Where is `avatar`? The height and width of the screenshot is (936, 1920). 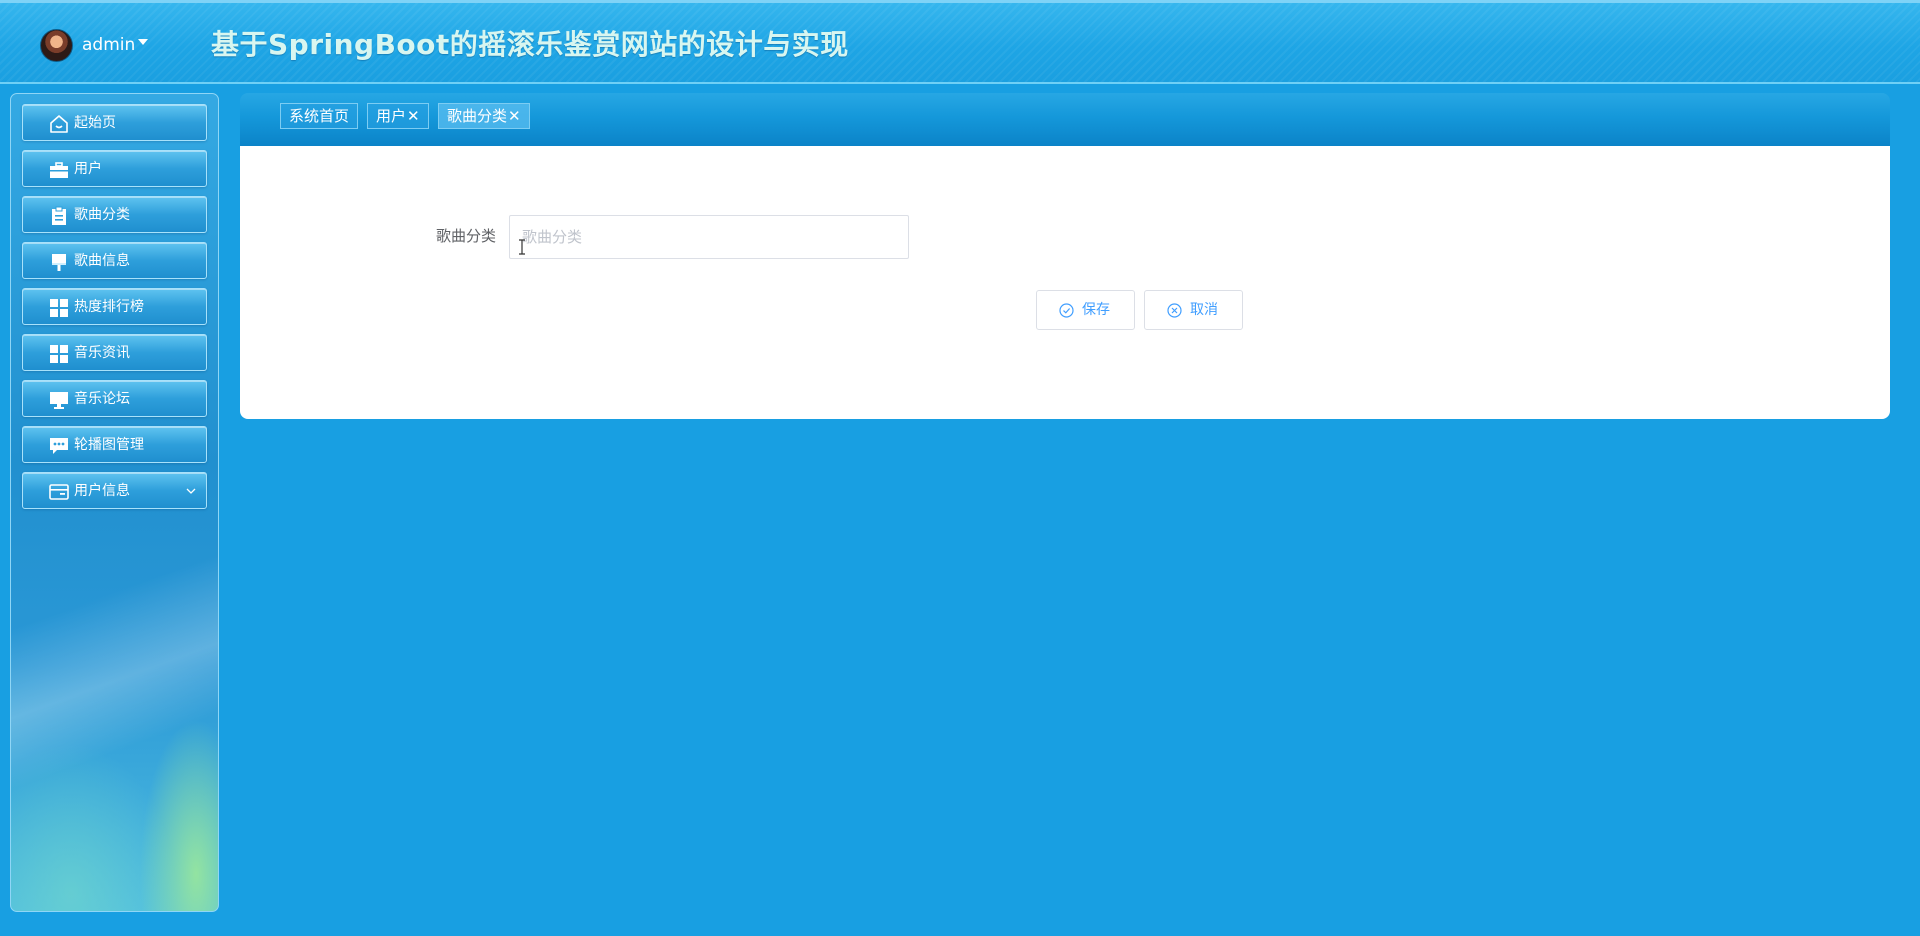 avatar is located at coordinates (56, 45).